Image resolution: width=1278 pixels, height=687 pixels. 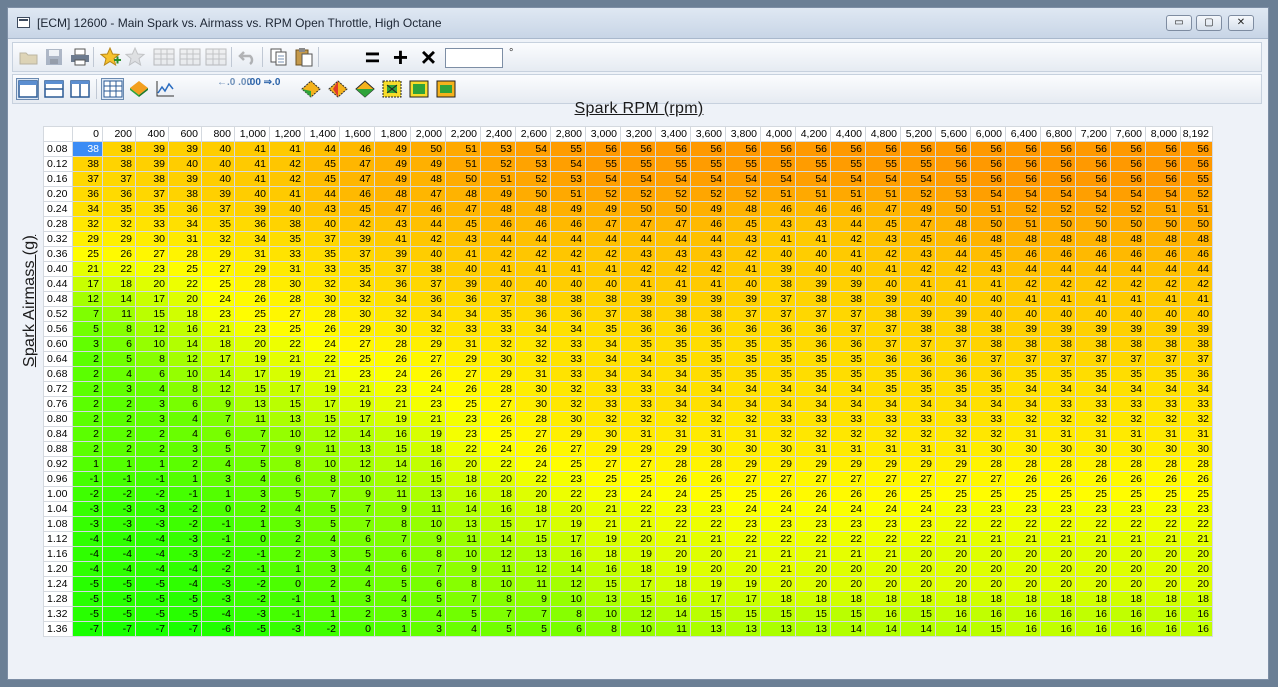 I want to click on row-header: 0.48, so click(x=58, y=299).